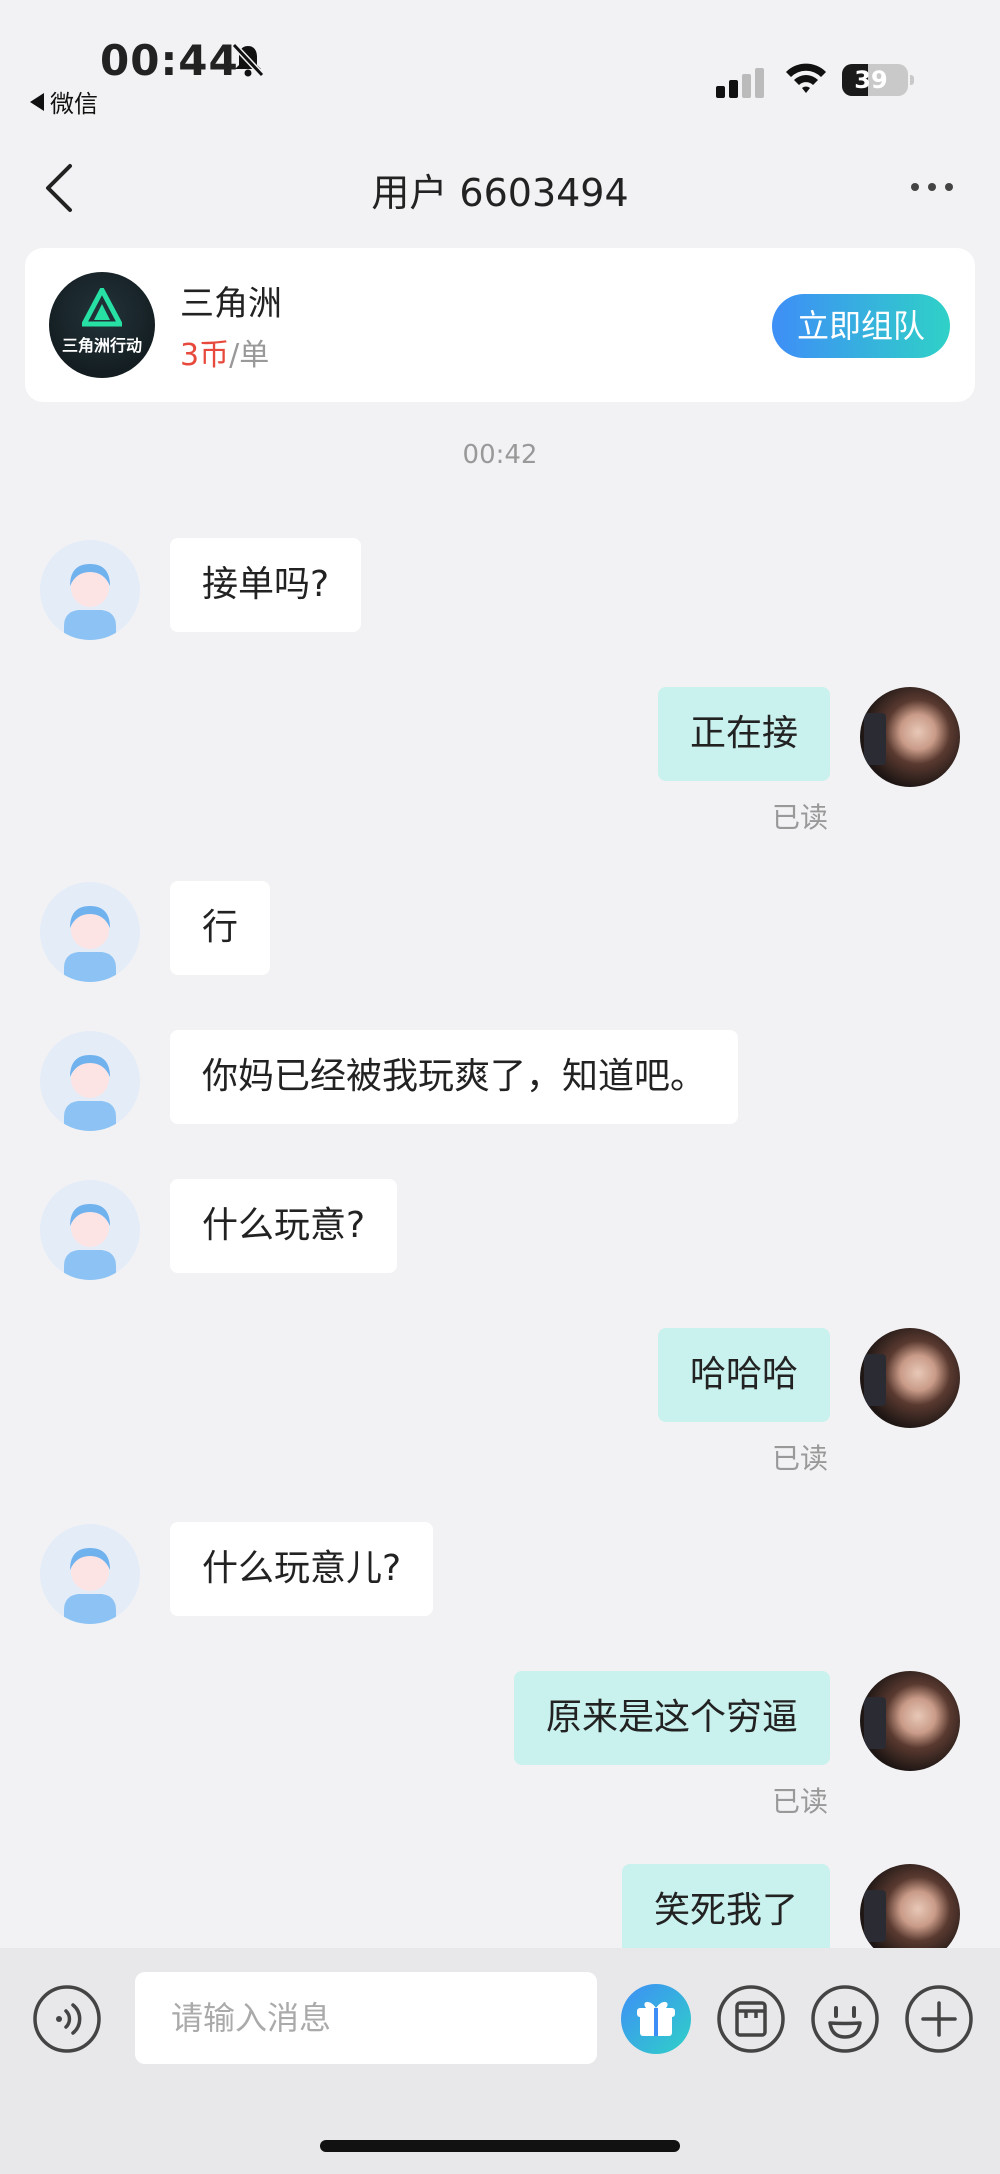 The image size is (1000, 2174). I want to click on more-options-icon, so click(932, 187).